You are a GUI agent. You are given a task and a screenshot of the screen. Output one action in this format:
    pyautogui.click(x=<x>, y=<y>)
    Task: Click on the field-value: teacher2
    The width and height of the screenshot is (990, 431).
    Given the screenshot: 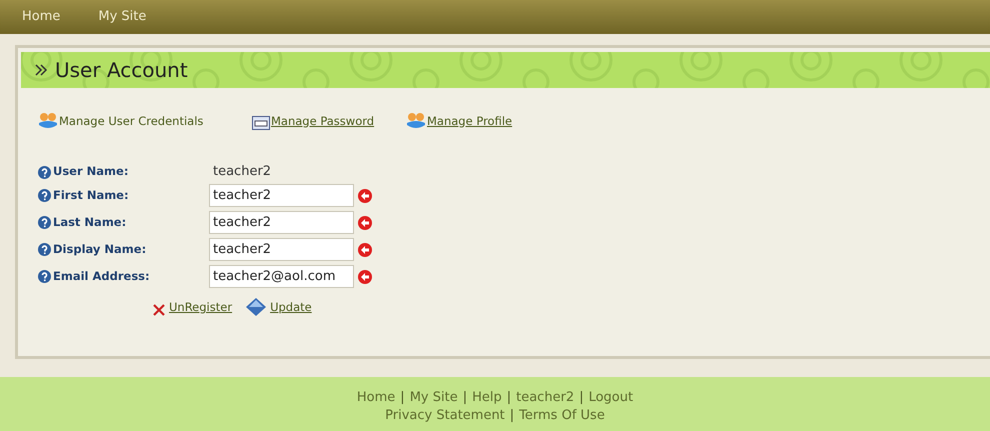 What is the action you would take?
    pyautogui.click(x=242, y=172)
    